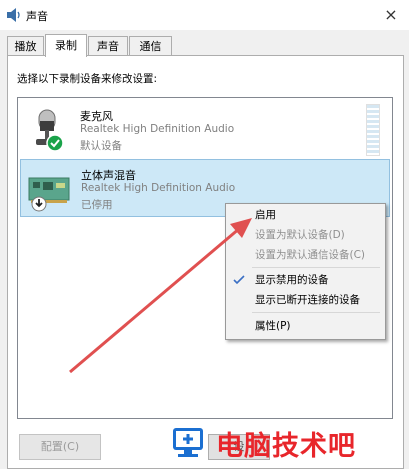 This screenshot has width=409, height=469. I want to click on tab-communications: 通信, so click(150, 46).